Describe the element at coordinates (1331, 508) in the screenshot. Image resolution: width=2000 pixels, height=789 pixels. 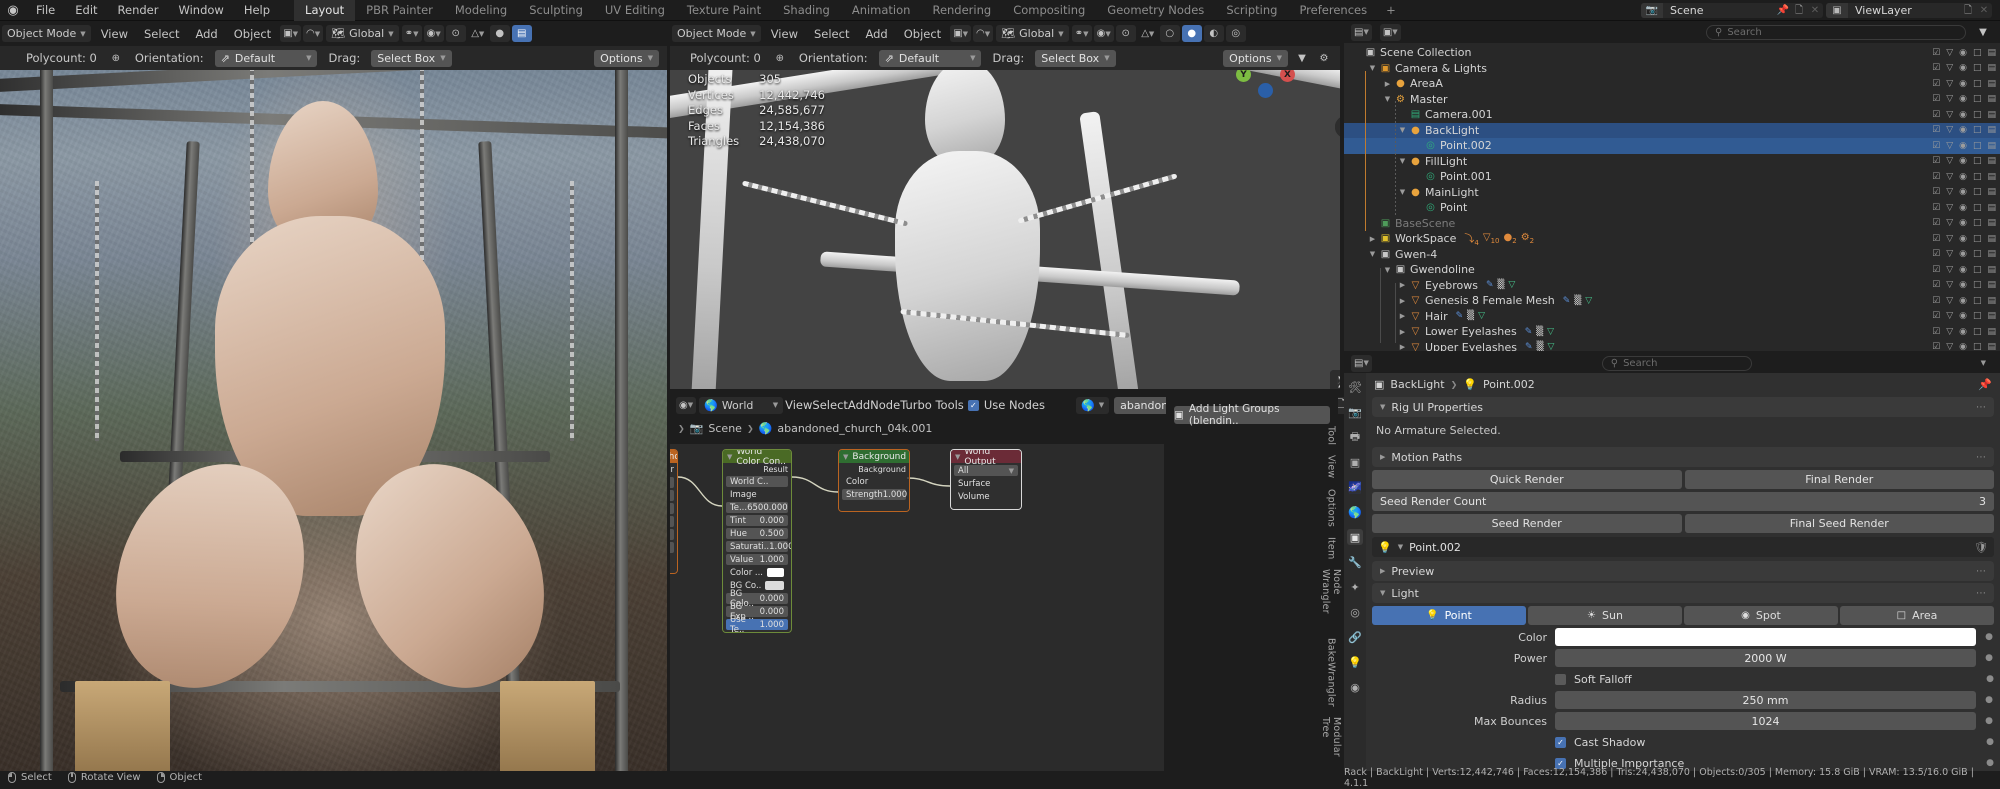
I see `node-tab-options: Options` at that location.